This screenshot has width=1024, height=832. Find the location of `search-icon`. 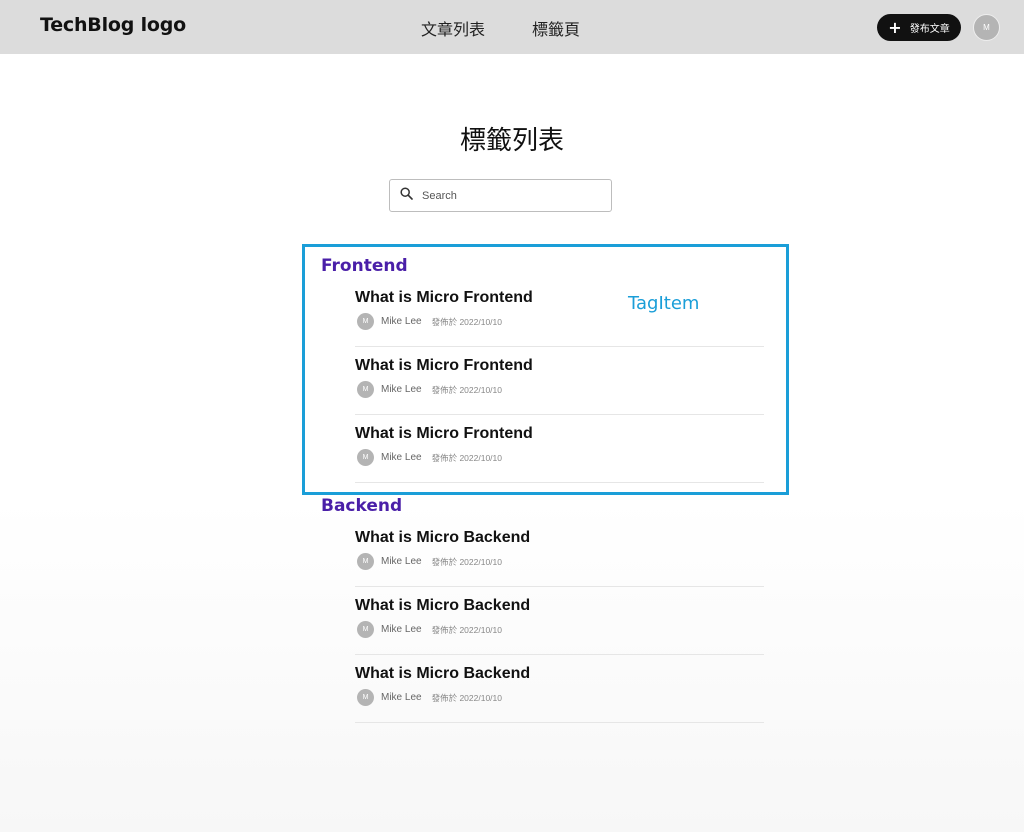

search-icon is located at coordinates (406, 195).